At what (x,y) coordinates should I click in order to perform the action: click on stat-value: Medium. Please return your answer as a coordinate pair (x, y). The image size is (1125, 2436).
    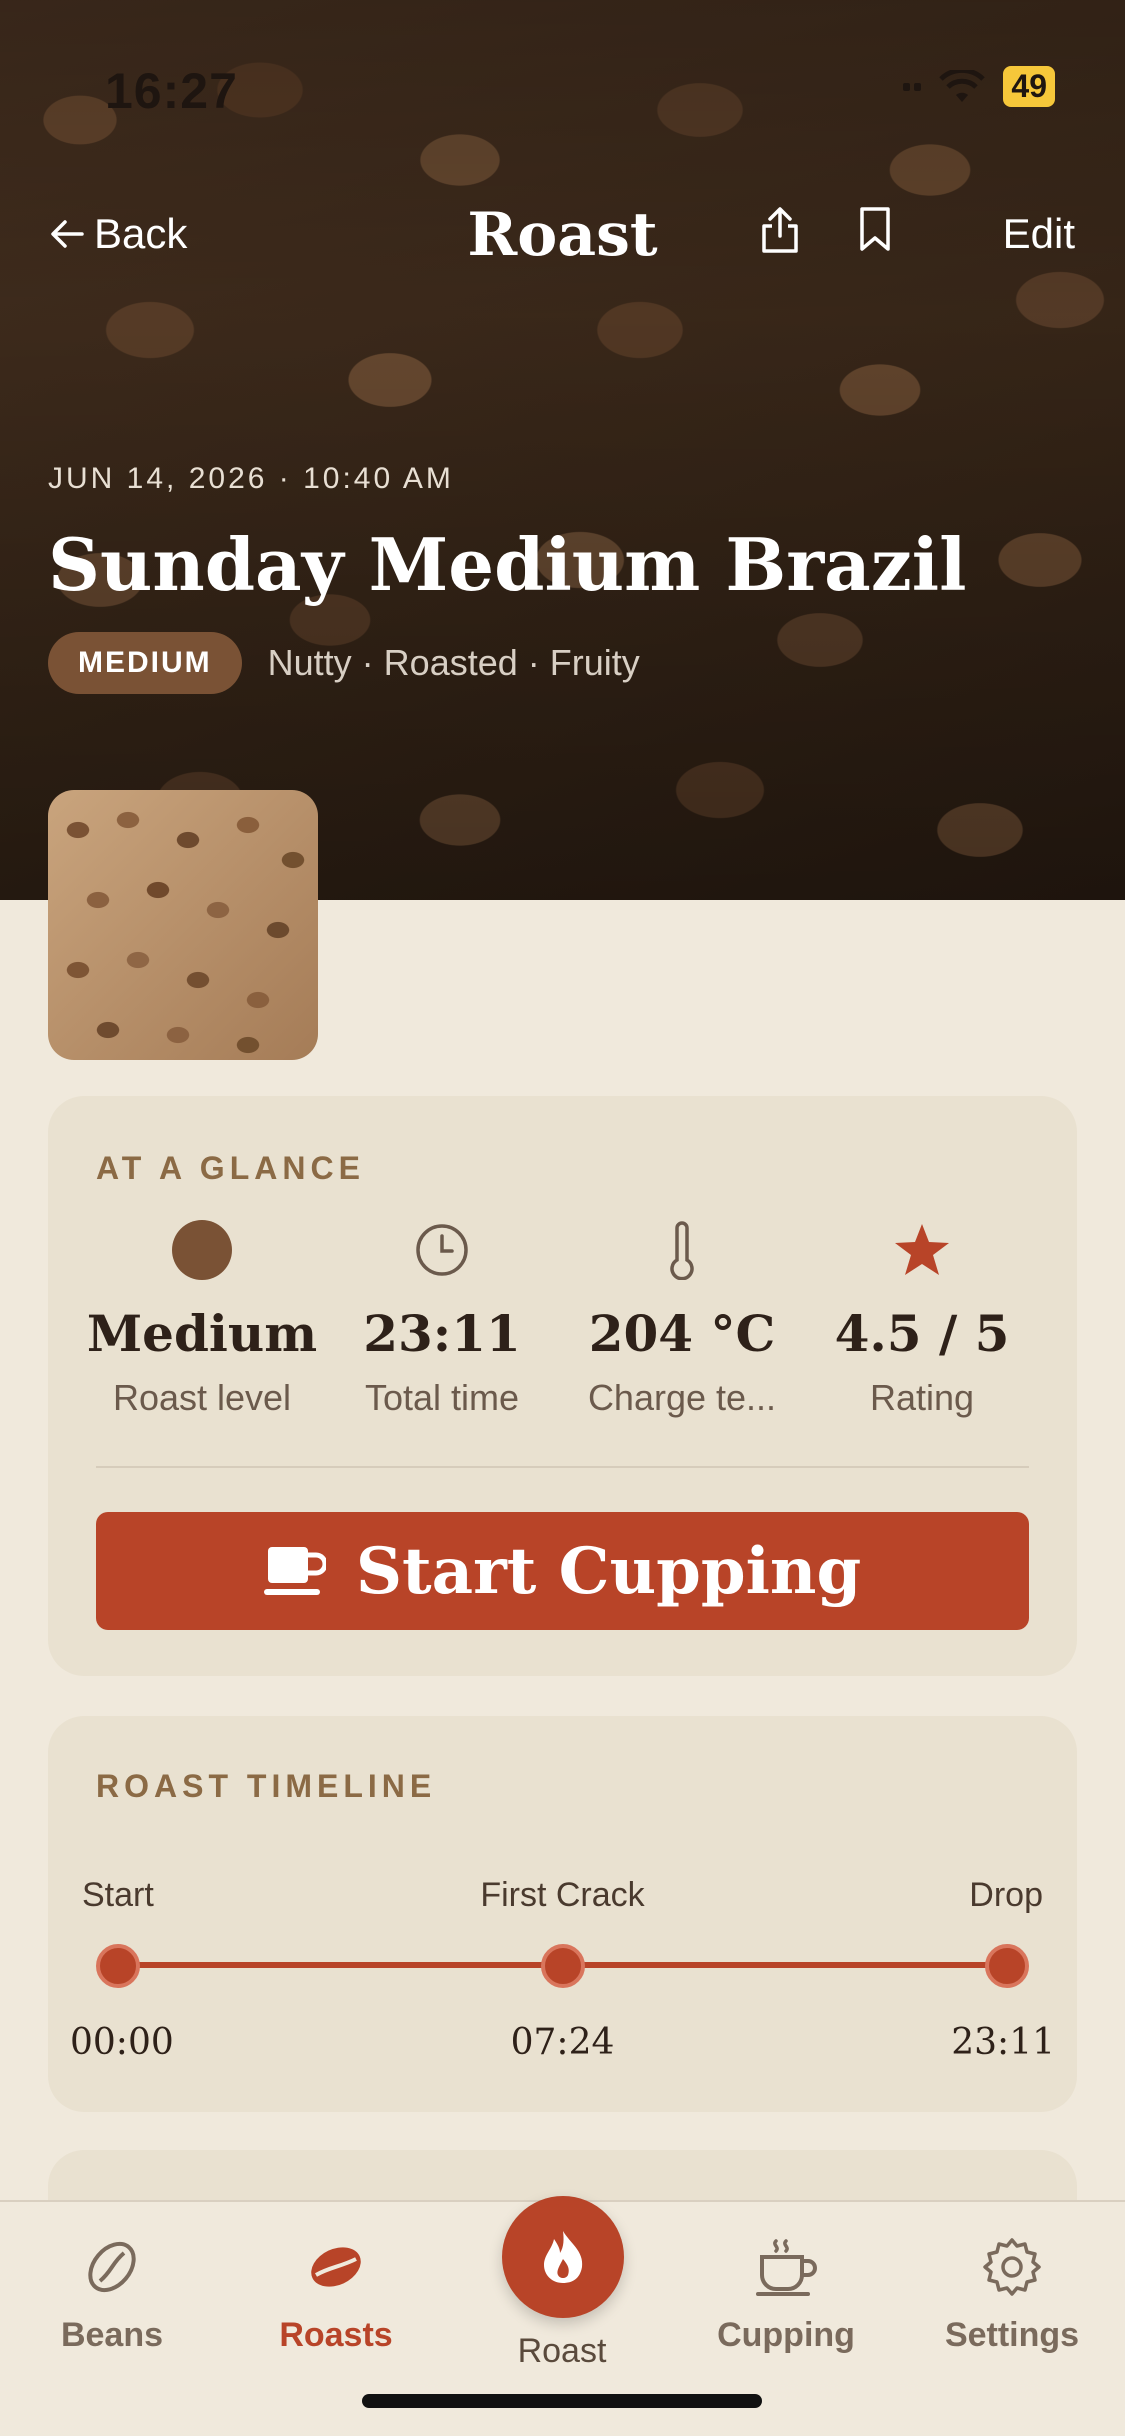
    Looking at the image, I should click on (202, 1333).